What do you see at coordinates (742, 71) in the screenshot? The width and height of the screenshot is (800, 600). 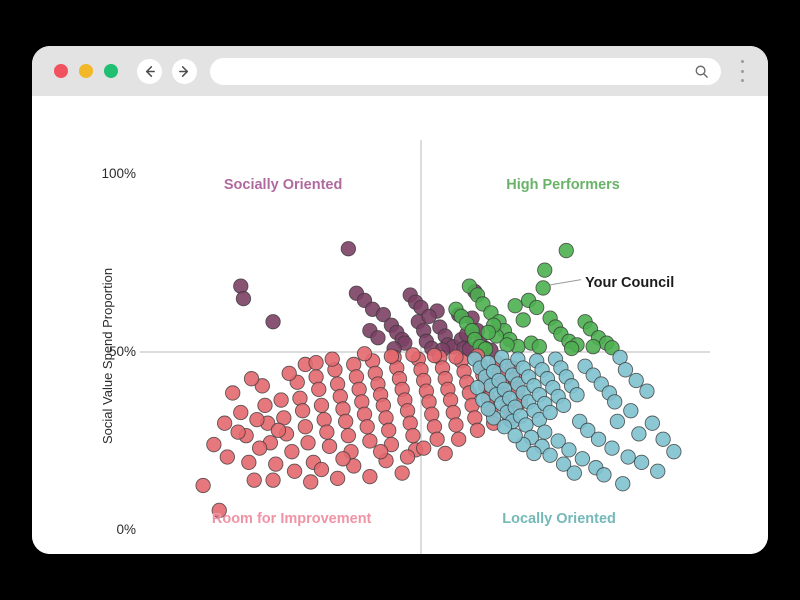 I see `kebab-menu-icon` at bounding box center [742, 71].